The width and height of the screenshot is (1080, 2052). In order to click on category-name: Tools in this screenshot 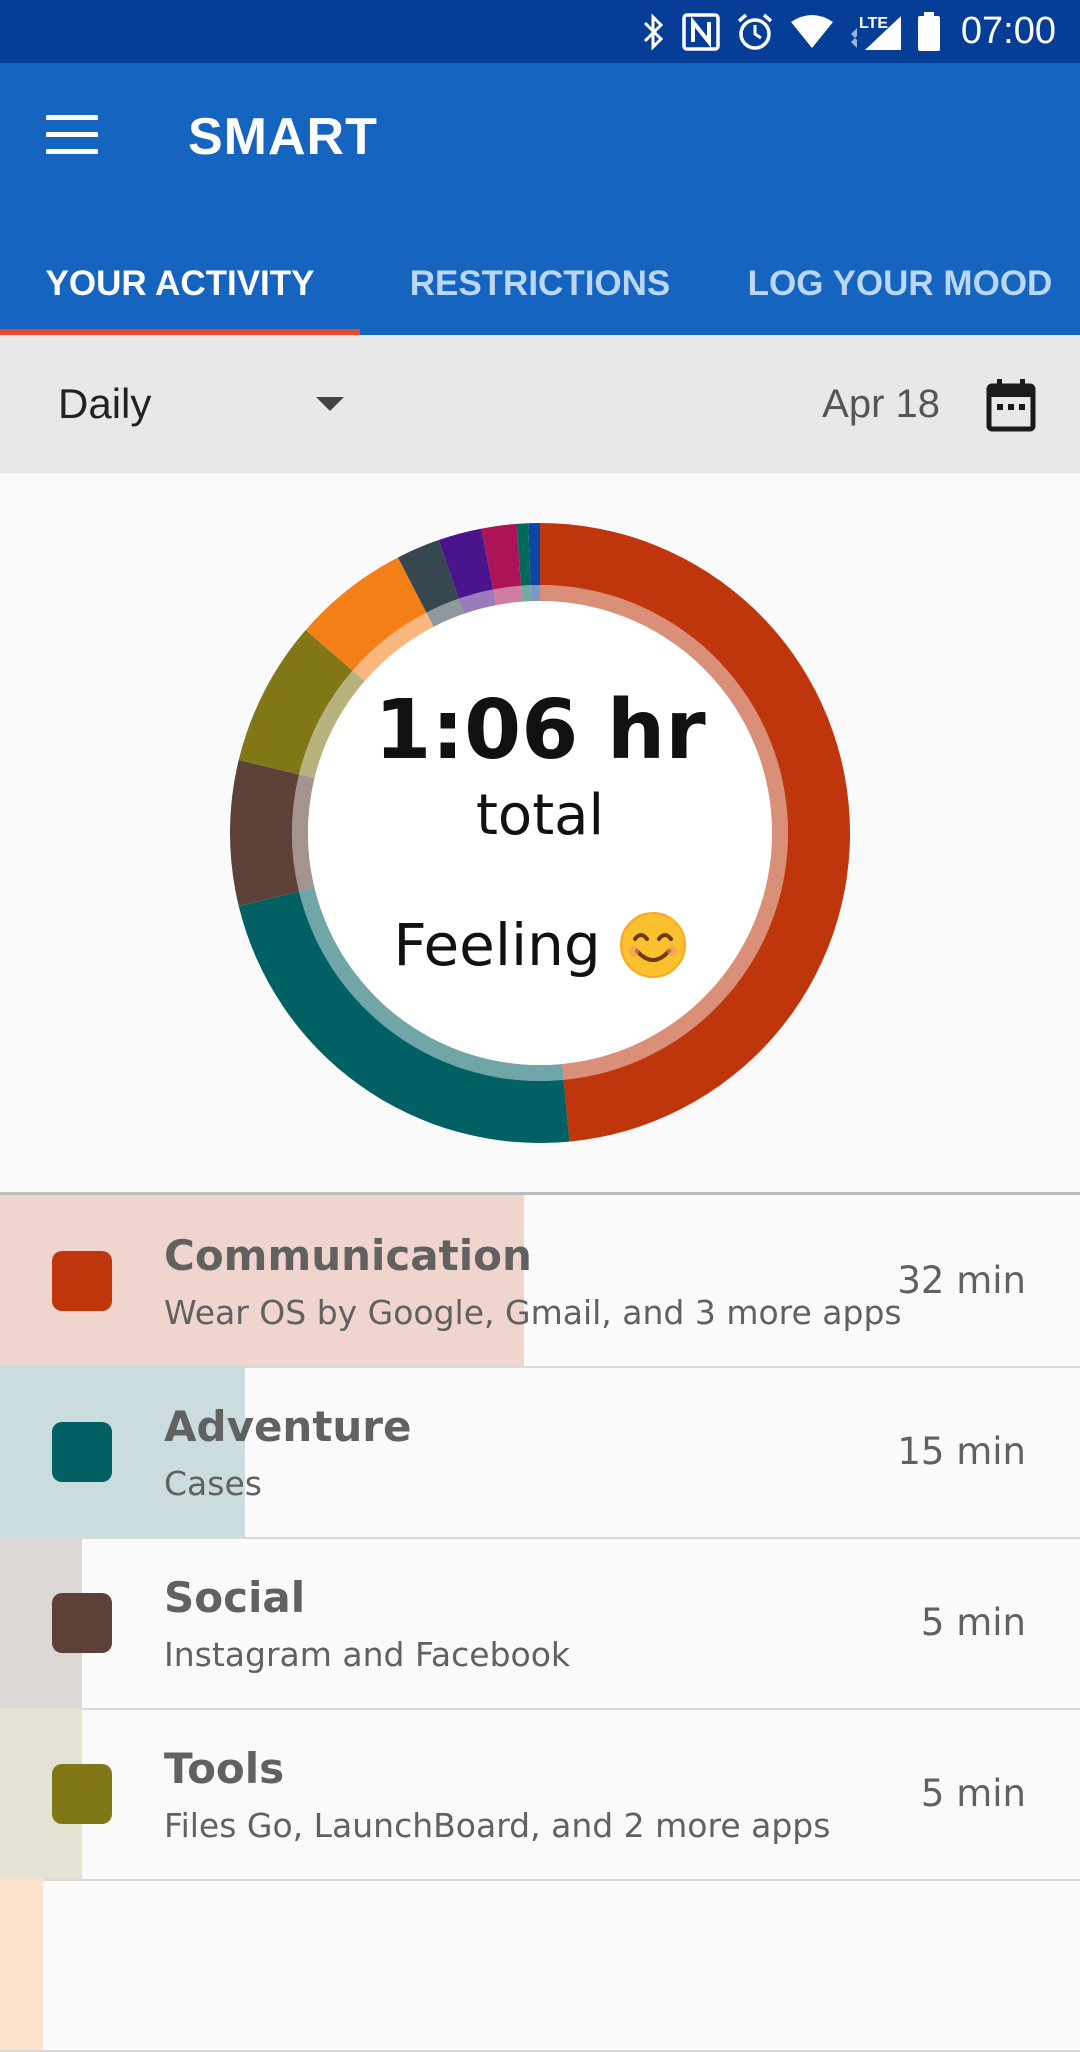, I will do `click(224, 1768)`.